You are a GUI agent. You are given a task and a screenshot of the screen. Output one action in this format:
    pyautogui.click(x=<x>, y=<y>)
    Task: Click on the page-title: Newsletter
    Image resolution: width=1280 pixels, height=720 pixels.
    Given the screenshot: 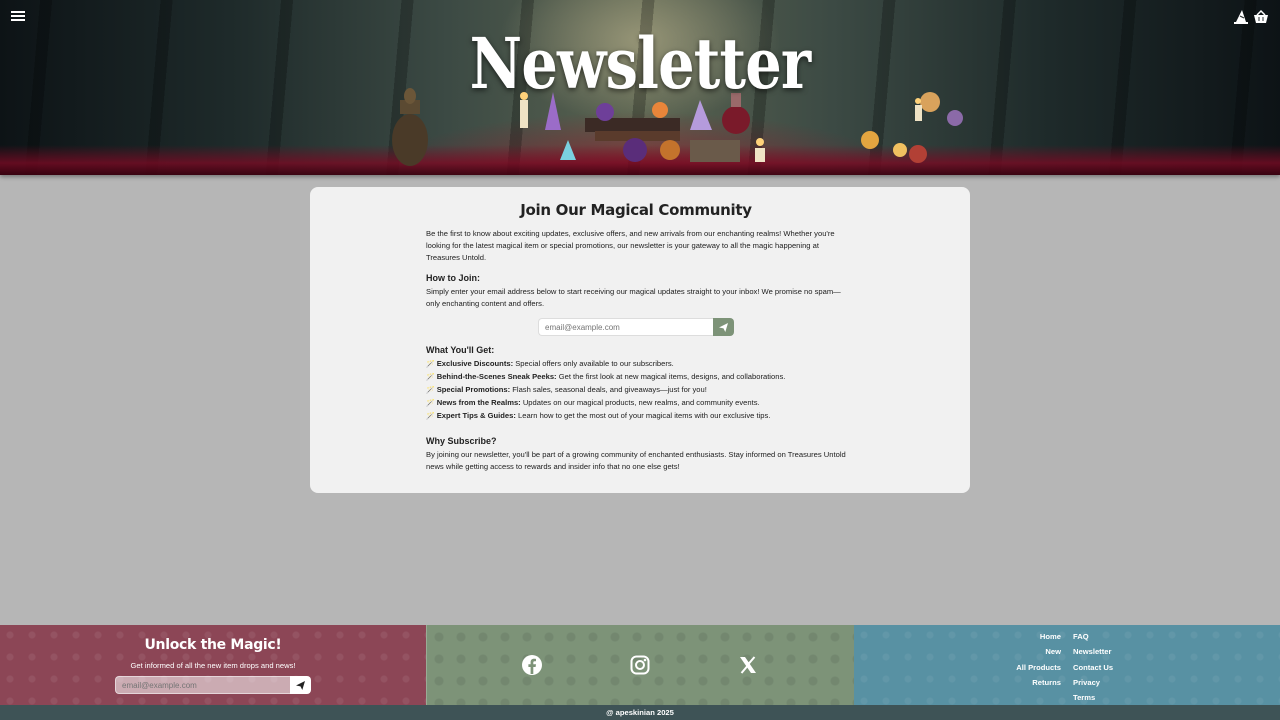 What is the action you would take?
    pyautogui.click(x=640, y=63)
    